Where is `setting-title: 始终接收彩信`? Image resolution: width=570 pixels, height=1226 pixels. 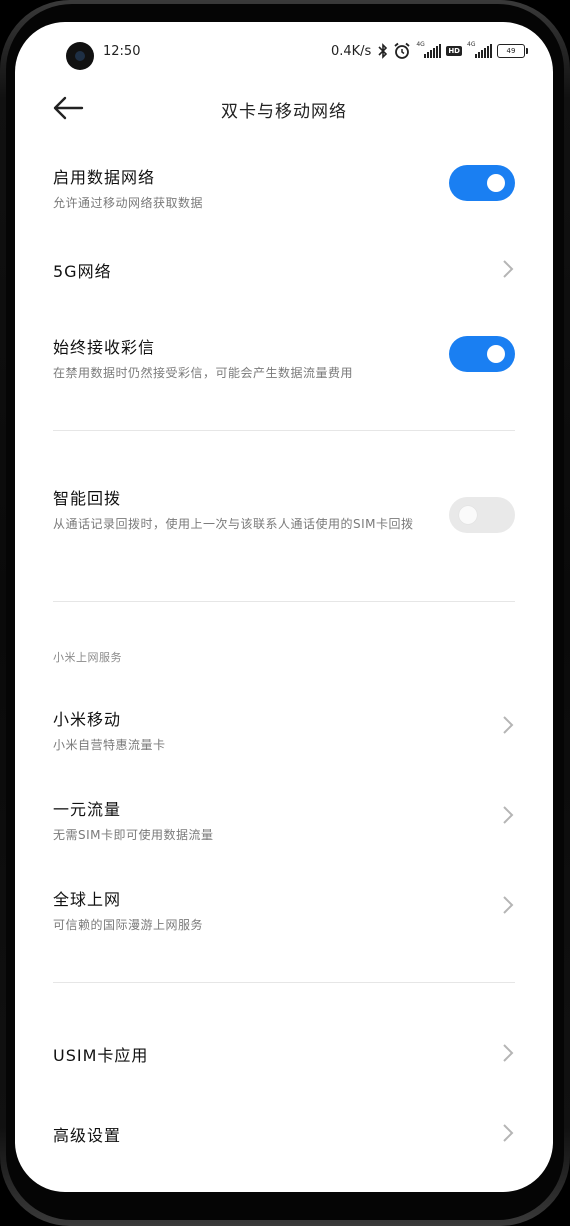
setting-title: 始终接收彩信 is located at coordinates (104, 347).